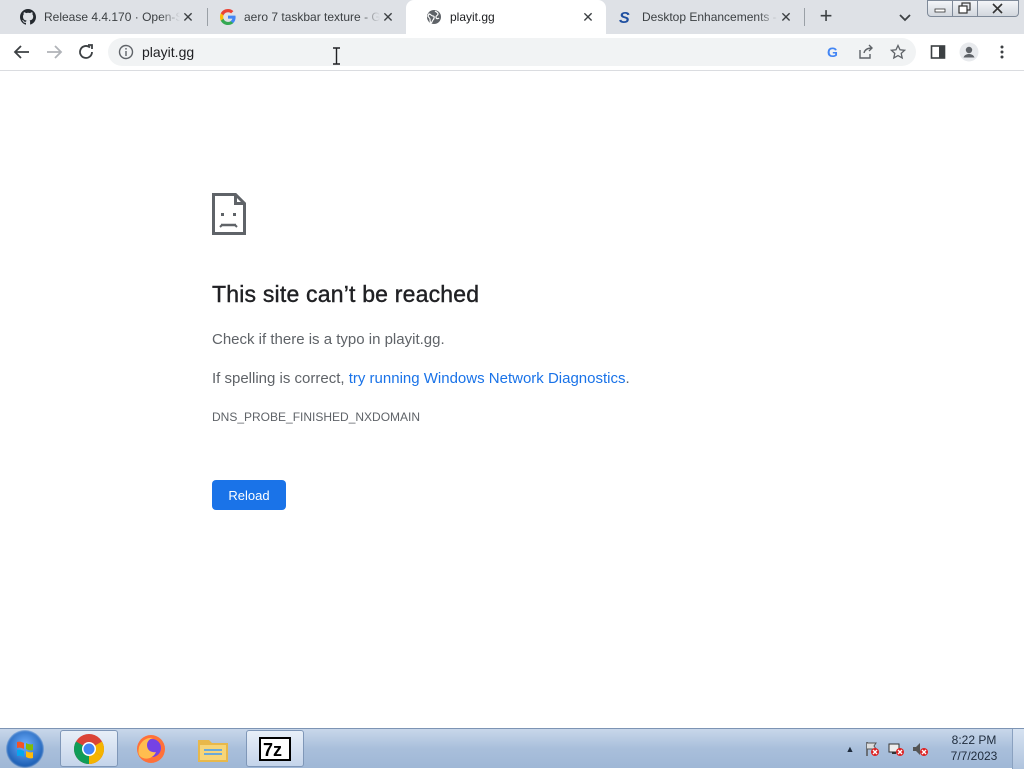 This screenshot has height=773, width=1024. I want to click on tab-search-button, so click(905, 17).